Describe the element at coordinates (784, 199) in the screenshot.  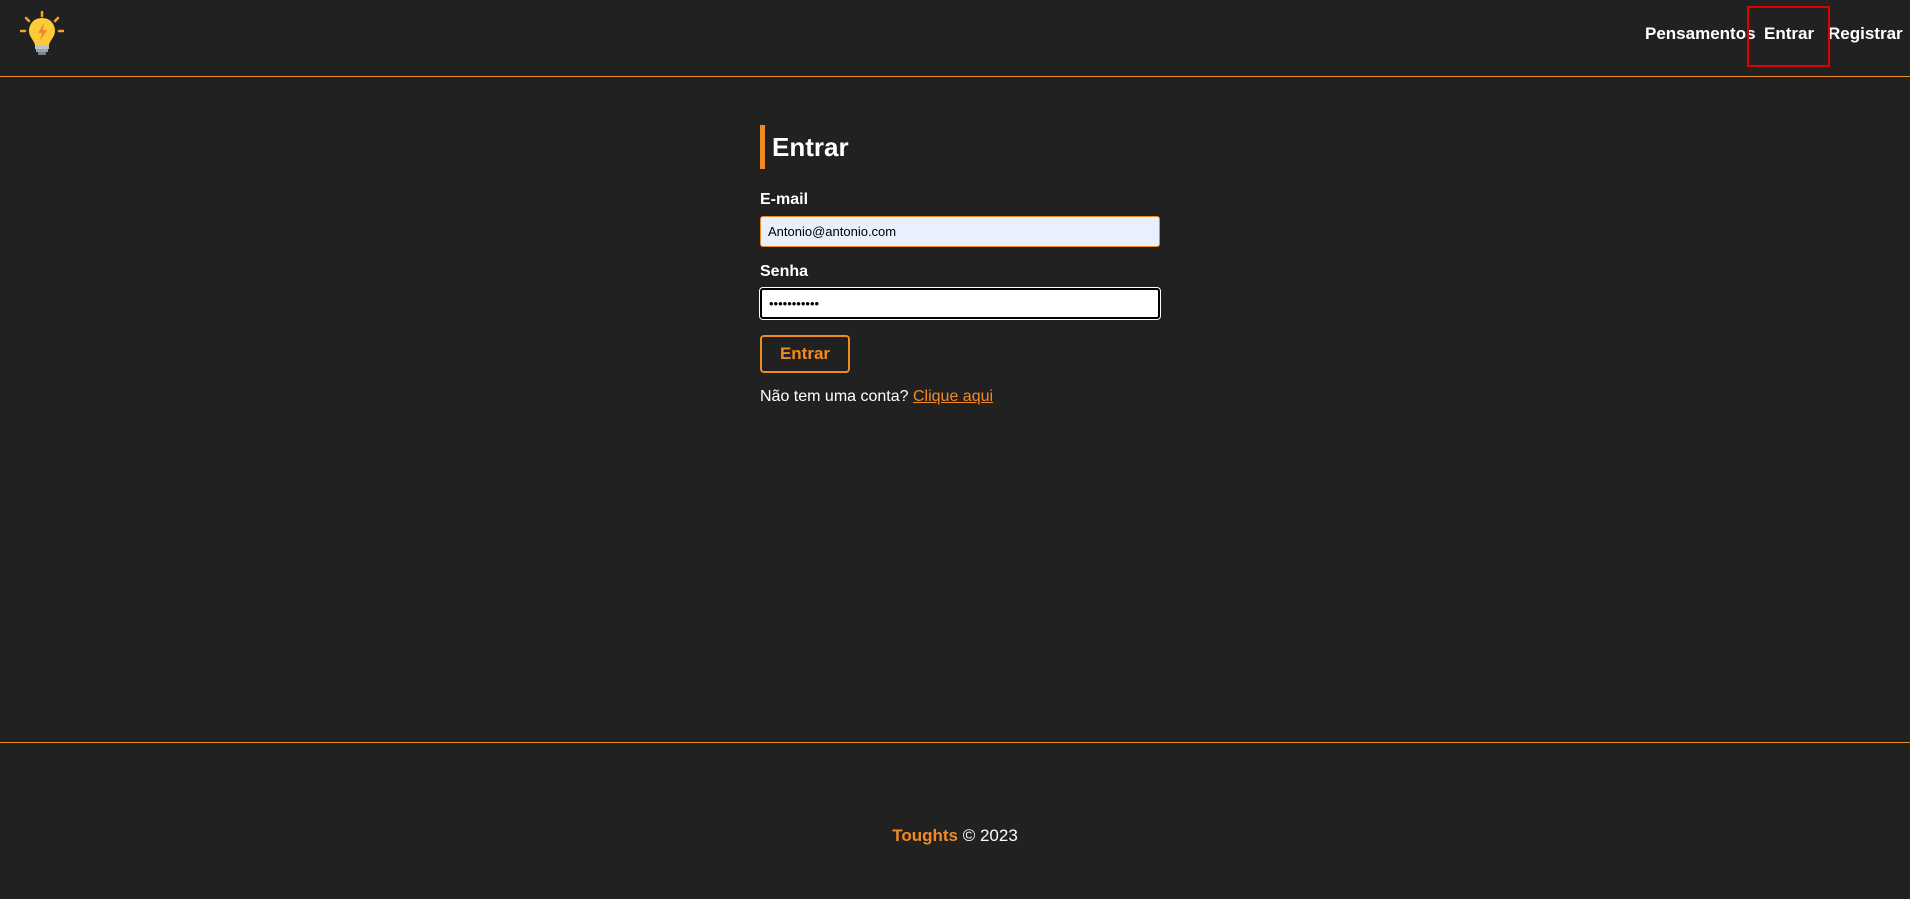
I see `email-label: E-mail` at that location.